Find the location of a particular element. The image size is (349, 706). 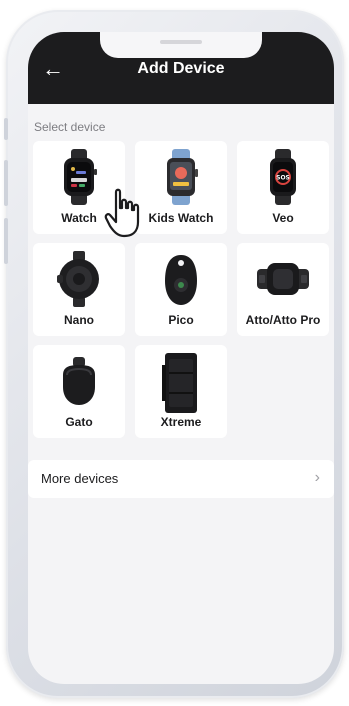

device-tile-veo: SOS Veo is located at coordinates (283, 187).